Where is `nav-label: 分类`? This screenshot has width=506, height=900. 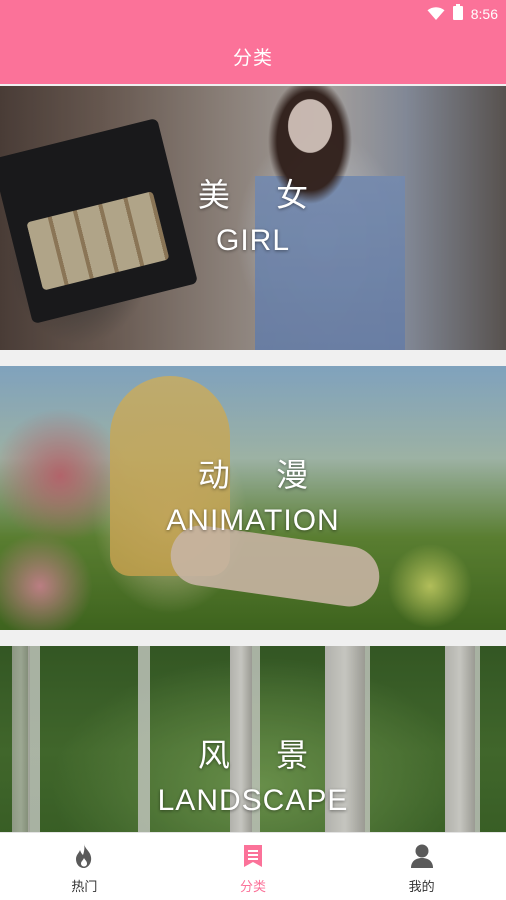
nav-label: 分类 is located at coordinates (253, 887).